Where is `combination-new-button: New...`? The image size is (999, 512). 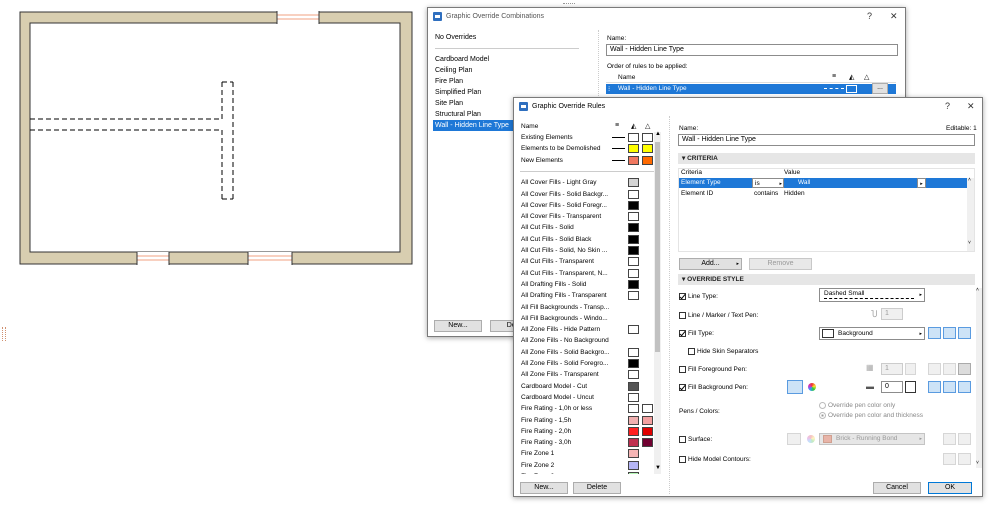 combination-new-button: New... is located at coordinates (458, 326).